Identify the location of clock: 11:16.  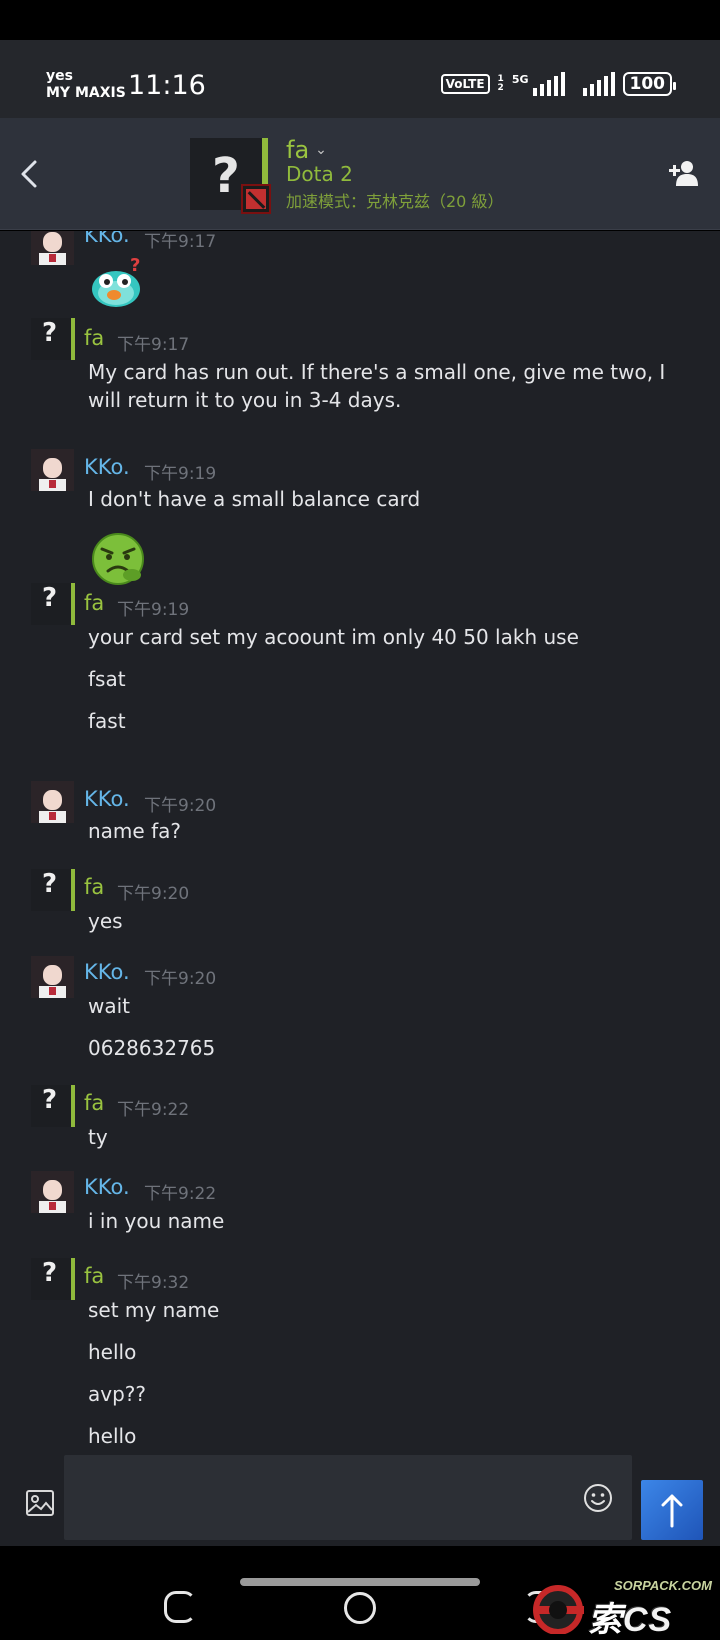
(167, 85).